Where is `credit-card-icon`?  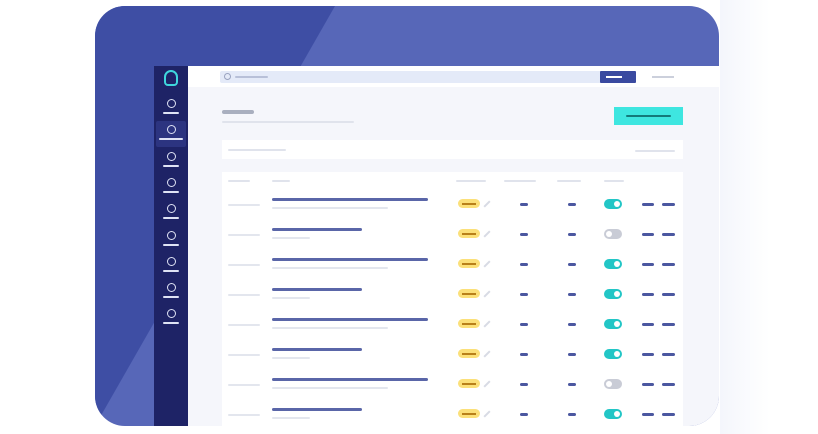 credit-card-icon is located at coordinates (171, 314).